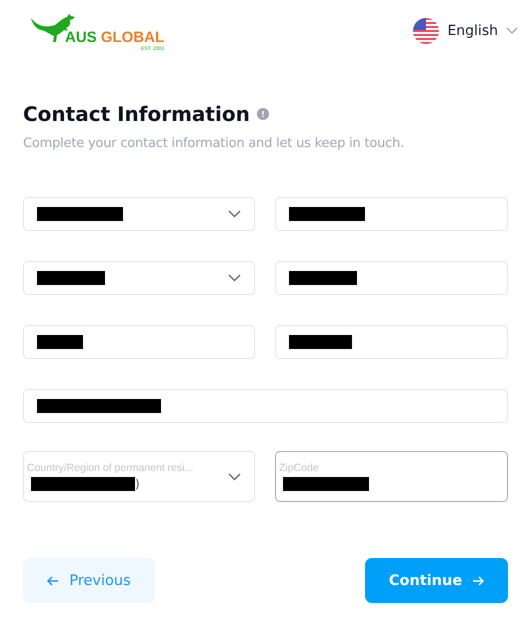 The width and height of the screenshot is (531, 628). What do you see at coordinates (465, 28) in the screenshot?
I see `language-selector: English` at bounding box center [465, 28].